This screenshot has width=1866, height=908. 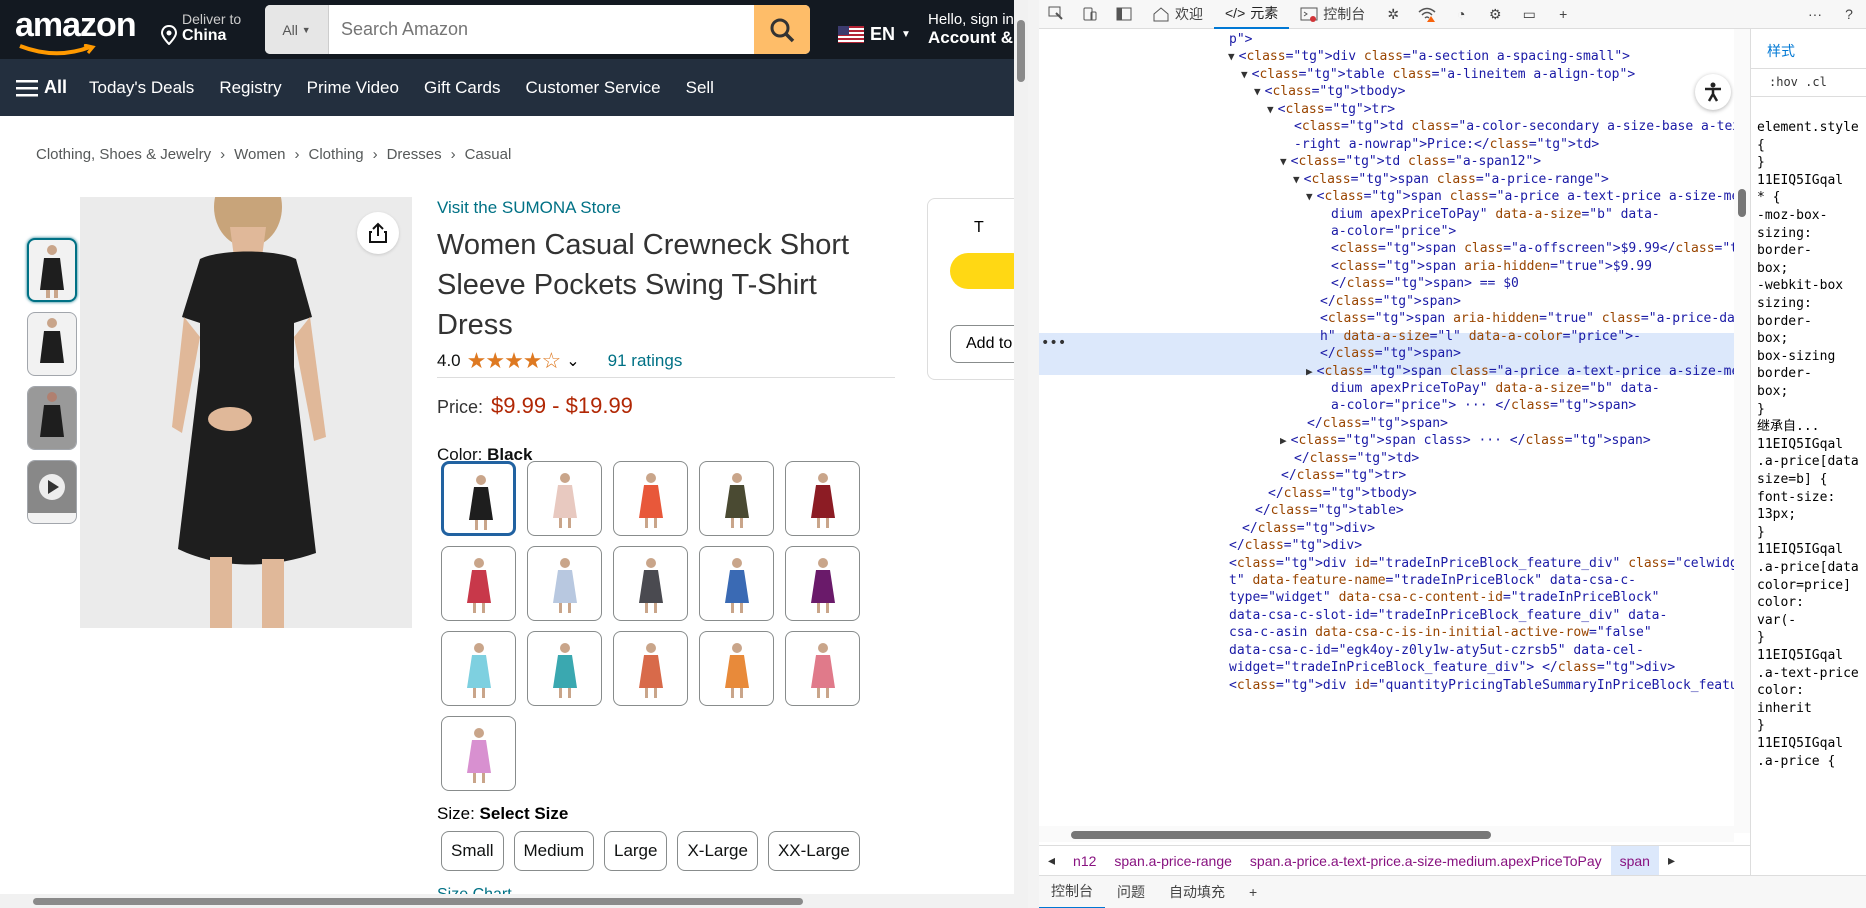 What do you see at coordinates (1808, 127) in the screenshot?
I see `style-rule-line: element.style` at bounding box center [1808, 127].